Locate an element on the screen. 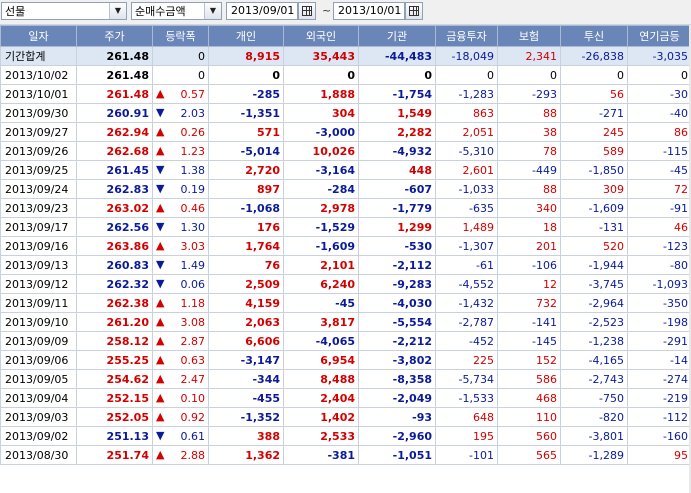 The image size is (691, 493). row-foreign: 8,488 is located at coordinates (321, 379).